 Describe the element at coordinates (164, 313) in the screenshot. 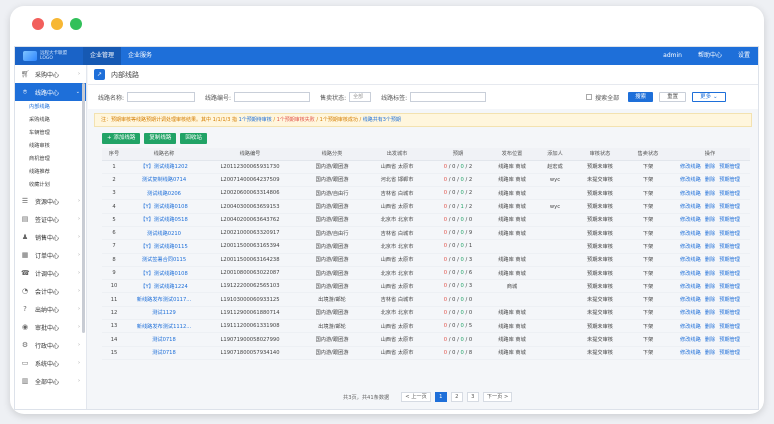

I see `route-name-link: 测试1129` at that location.